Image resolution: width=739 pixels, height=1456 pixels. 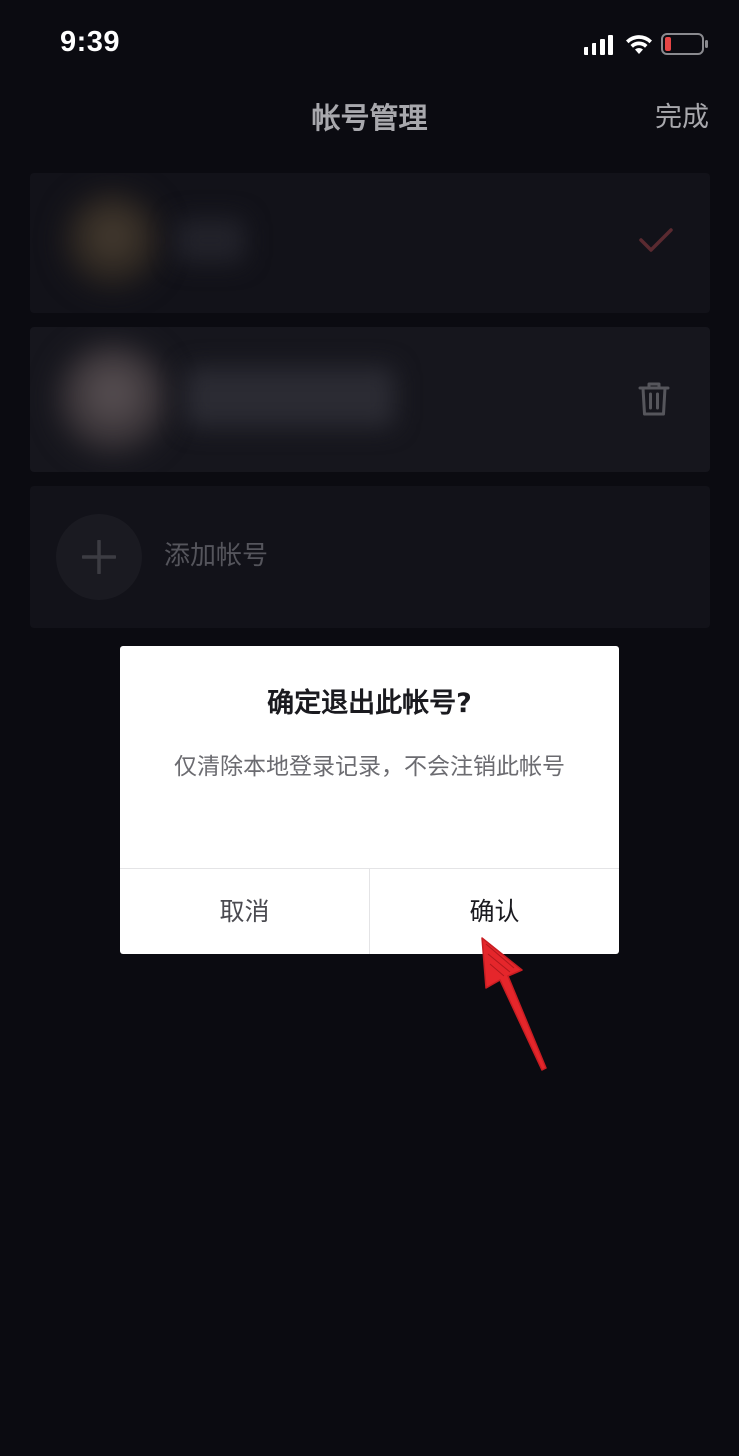 What do you see at coordinates (370, 557) in the screenshot?
I see `add-account-row: 添加帐号` at bounding box center [370, 557].